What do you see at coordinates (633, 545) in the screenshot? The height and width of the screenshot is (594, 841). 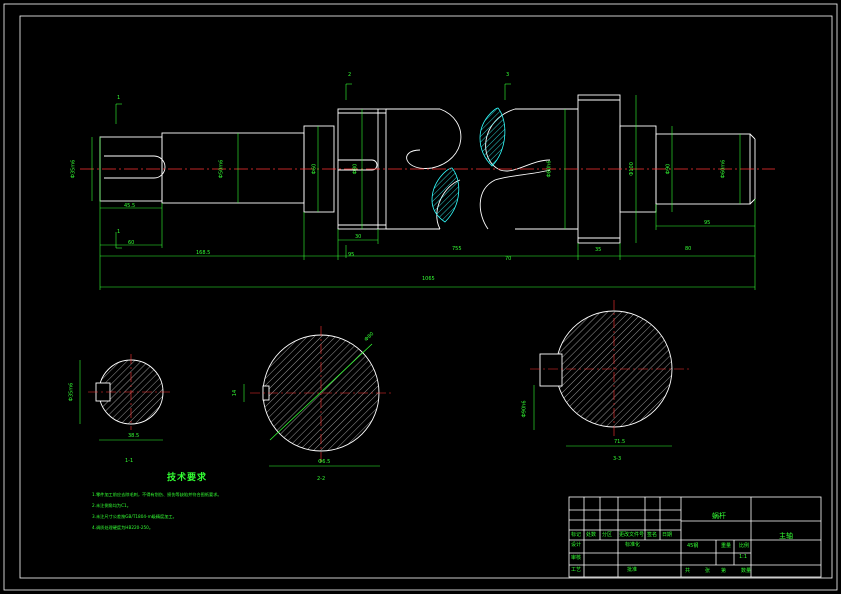 I see `tb-std: 标准化` at bounding box center [633, 545].